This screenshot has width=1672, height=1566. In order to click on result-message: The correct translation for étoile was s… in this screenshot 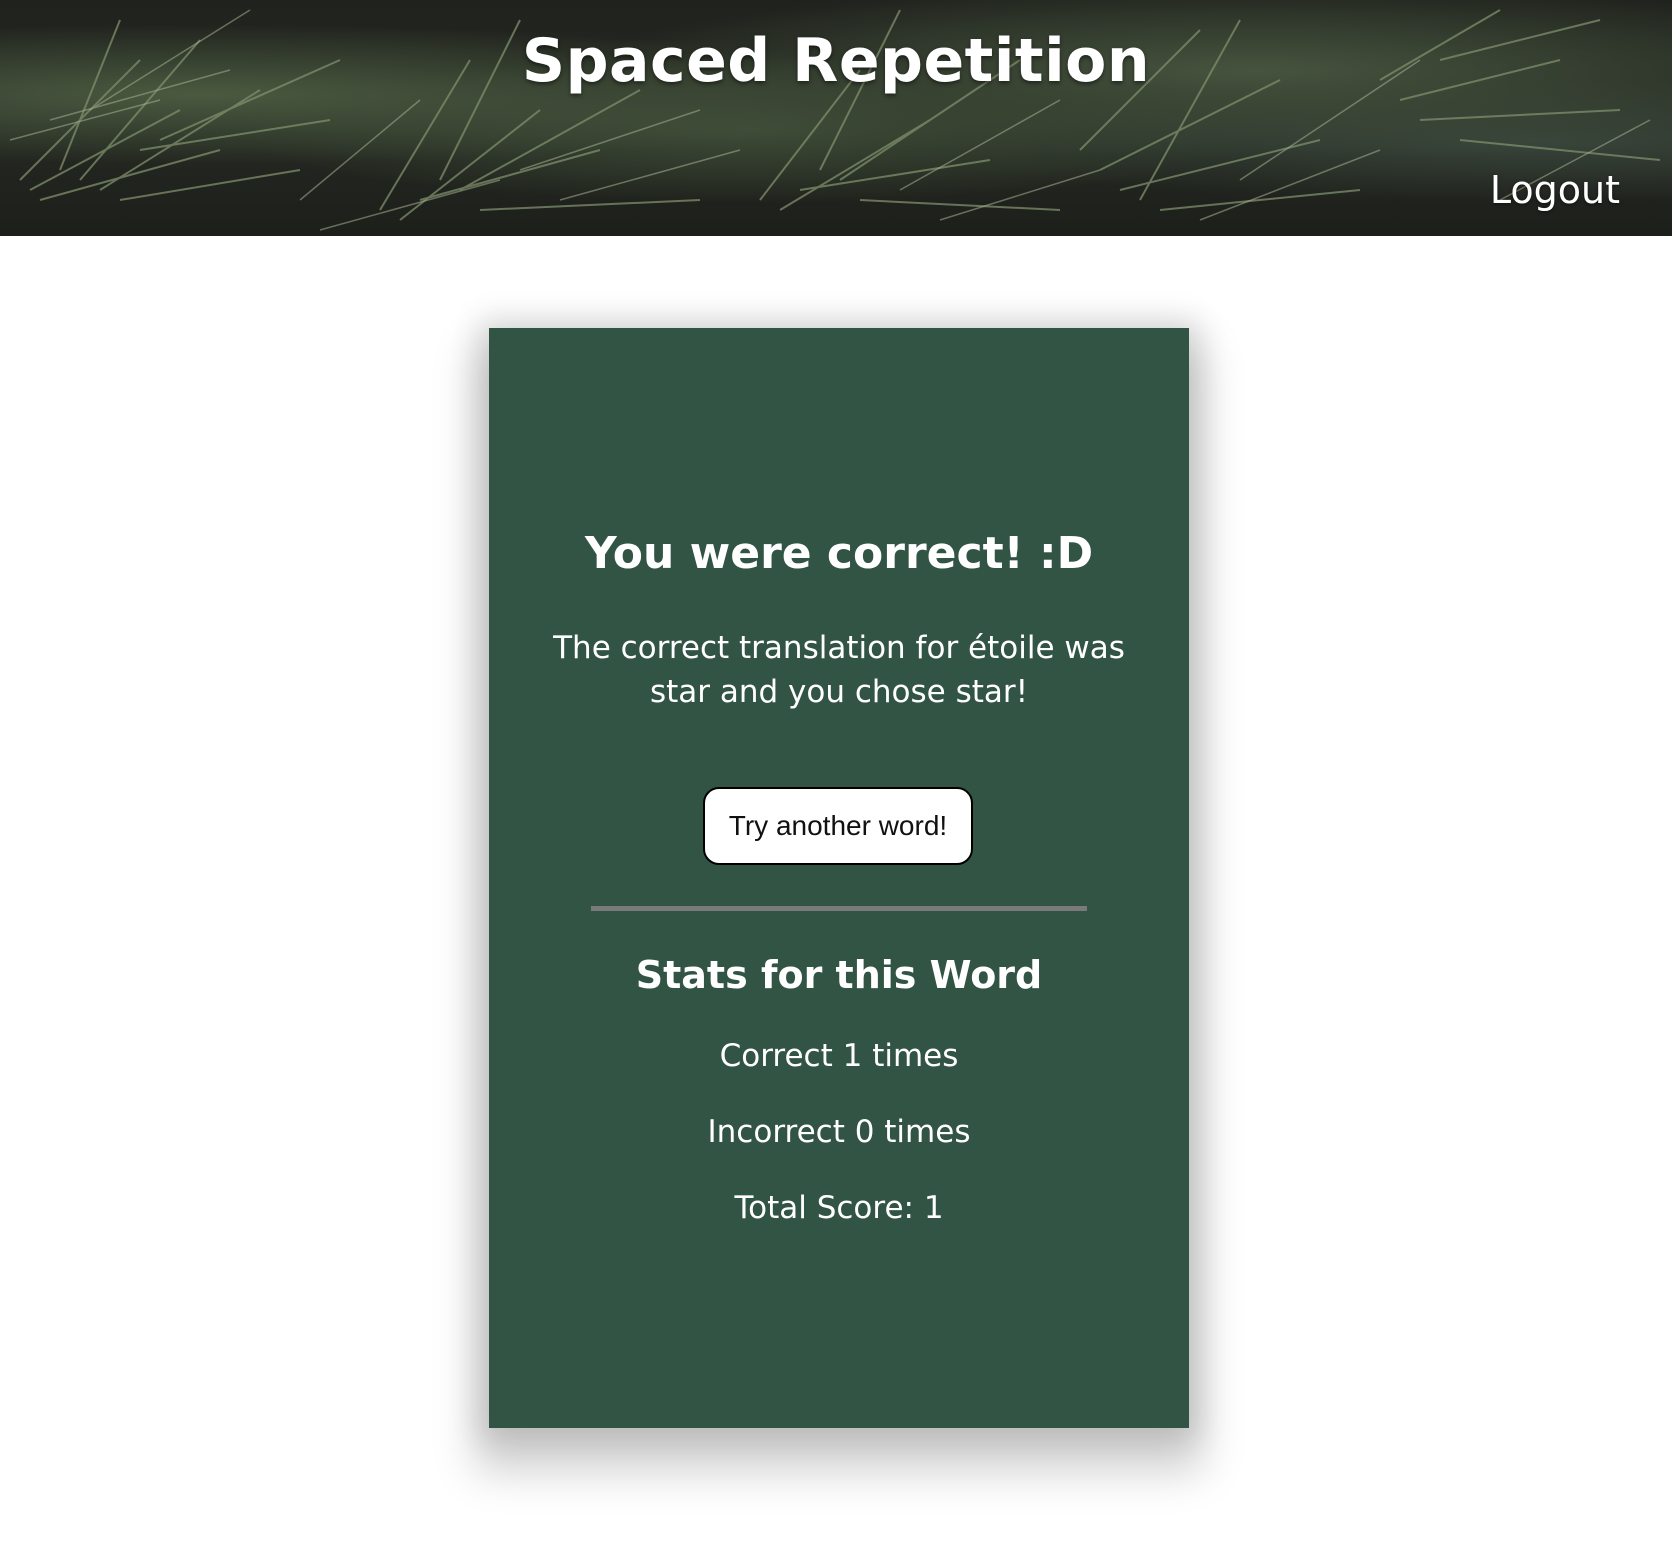, I will do `click(839, 670)`.